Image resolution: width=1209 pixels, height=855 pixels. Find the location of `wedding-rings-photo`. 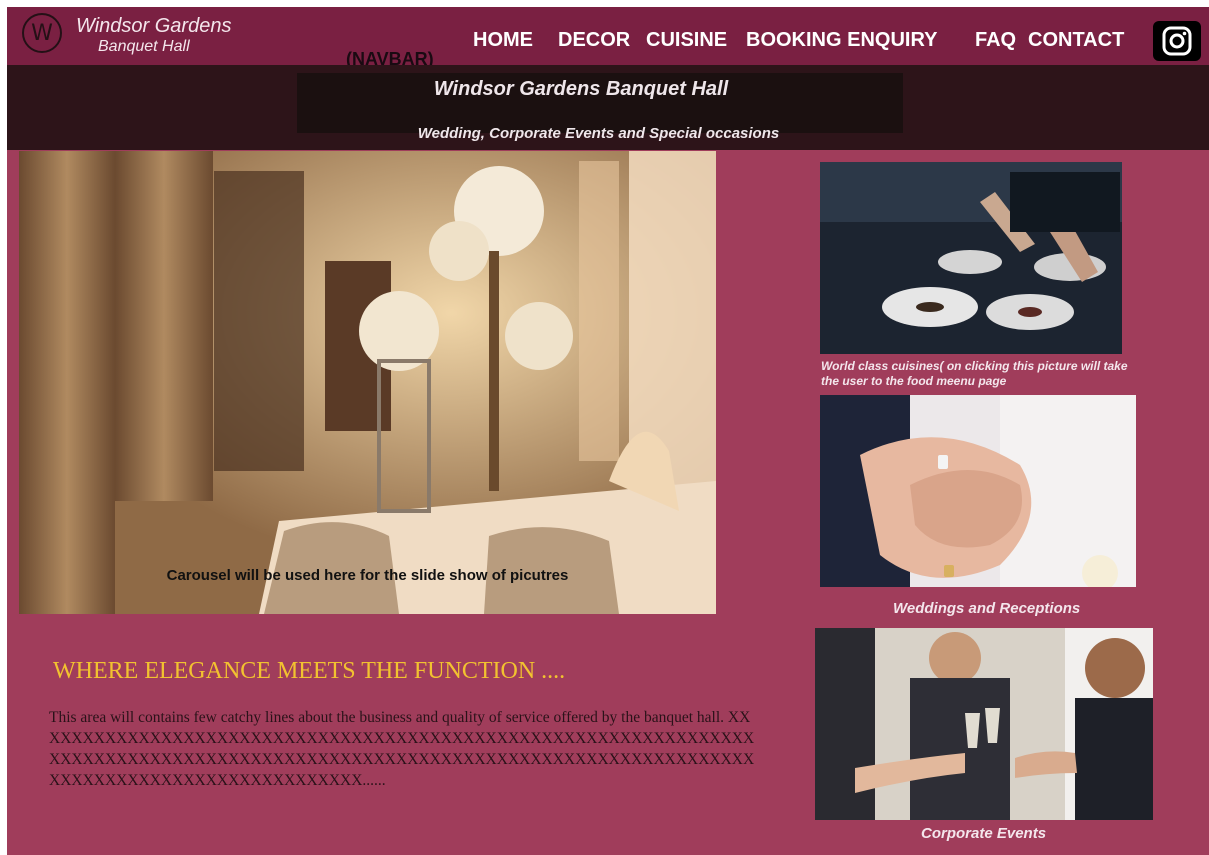

wedding-rings-photo is located at coordinates (978, 491).